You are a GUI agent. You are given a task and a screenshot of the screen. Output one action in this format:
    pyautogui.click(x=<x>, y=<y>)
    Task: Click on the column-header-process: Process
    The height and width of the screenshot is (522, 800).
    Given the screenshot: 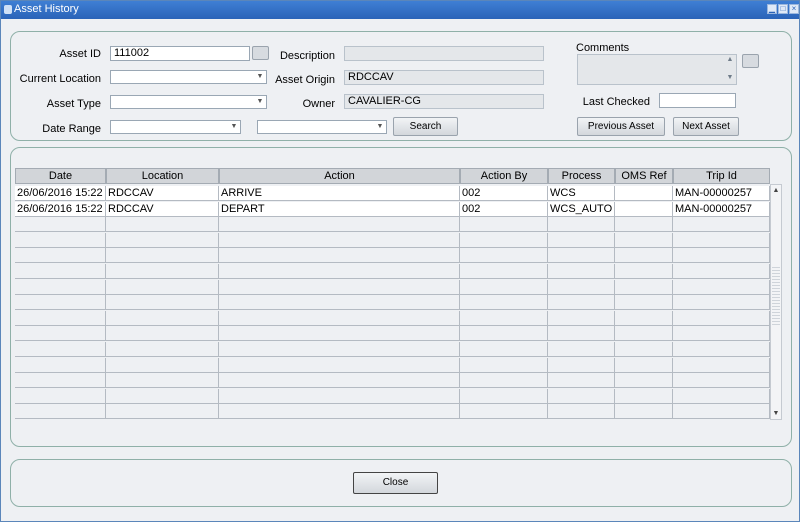 What is the action you would take?
    pyautogui.click(x=581, y=176)
    